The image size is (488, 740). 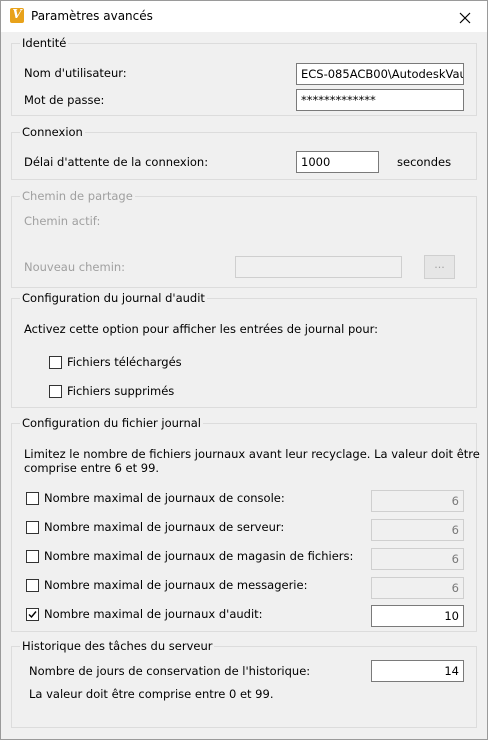 What do you see at coordinates (62, 221) in the screenshot?
I see `active-path-label: Chemin actif:` at bounding box center [62, 221].